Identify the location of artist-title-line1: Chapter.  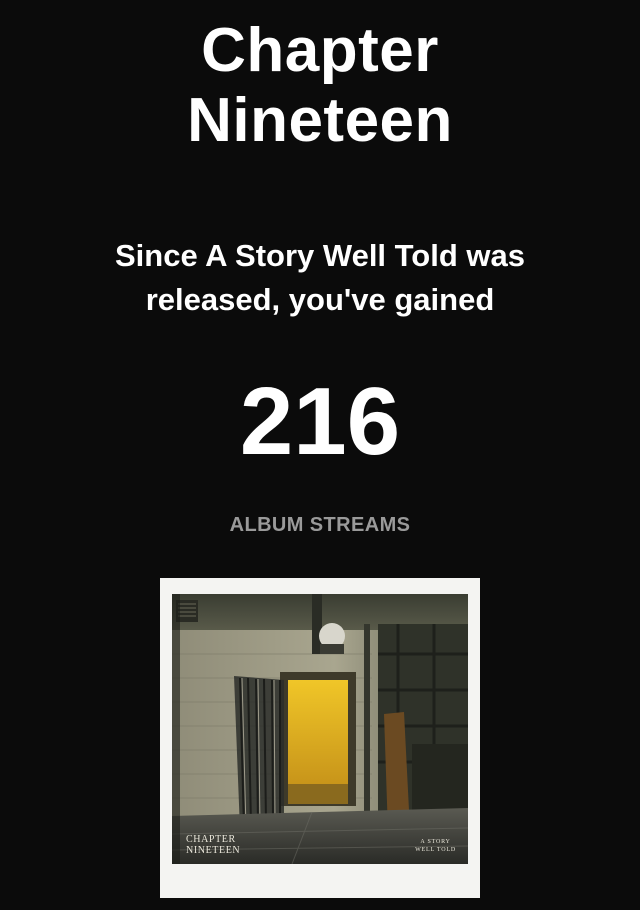
(320, 50).